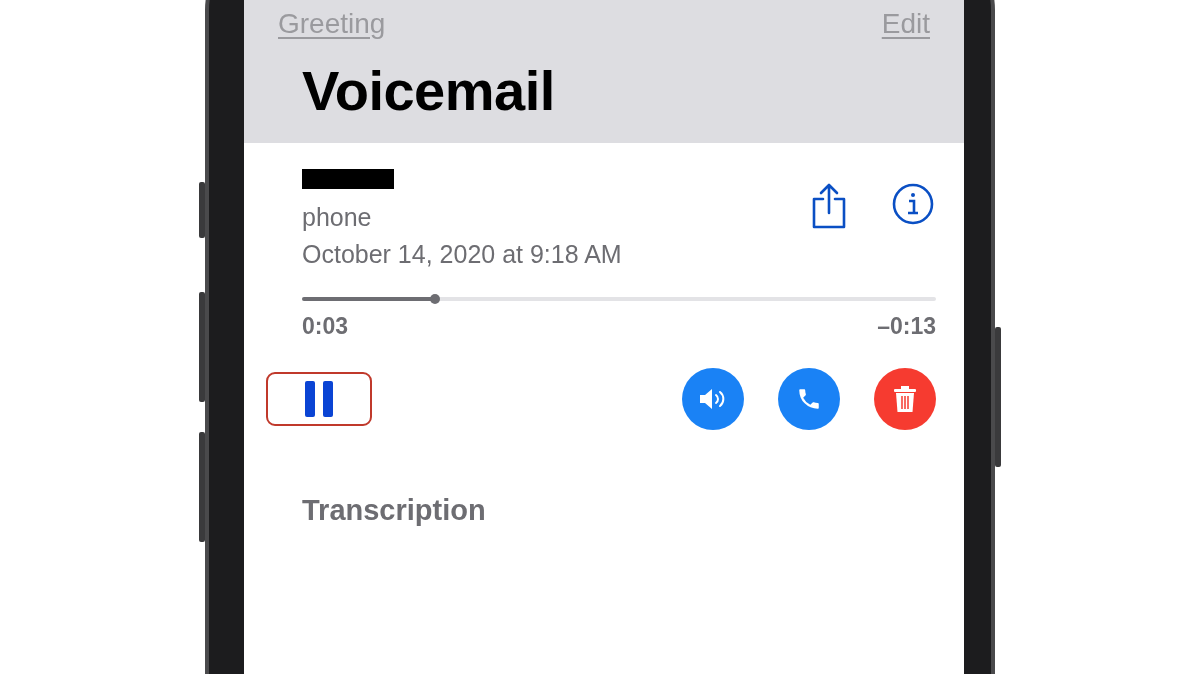 This screenshot has height=674, width=1200. What do you see at coordinates (809, 399) in the screenshot?
I see `phone-icon` at bounding box center [809, 399].